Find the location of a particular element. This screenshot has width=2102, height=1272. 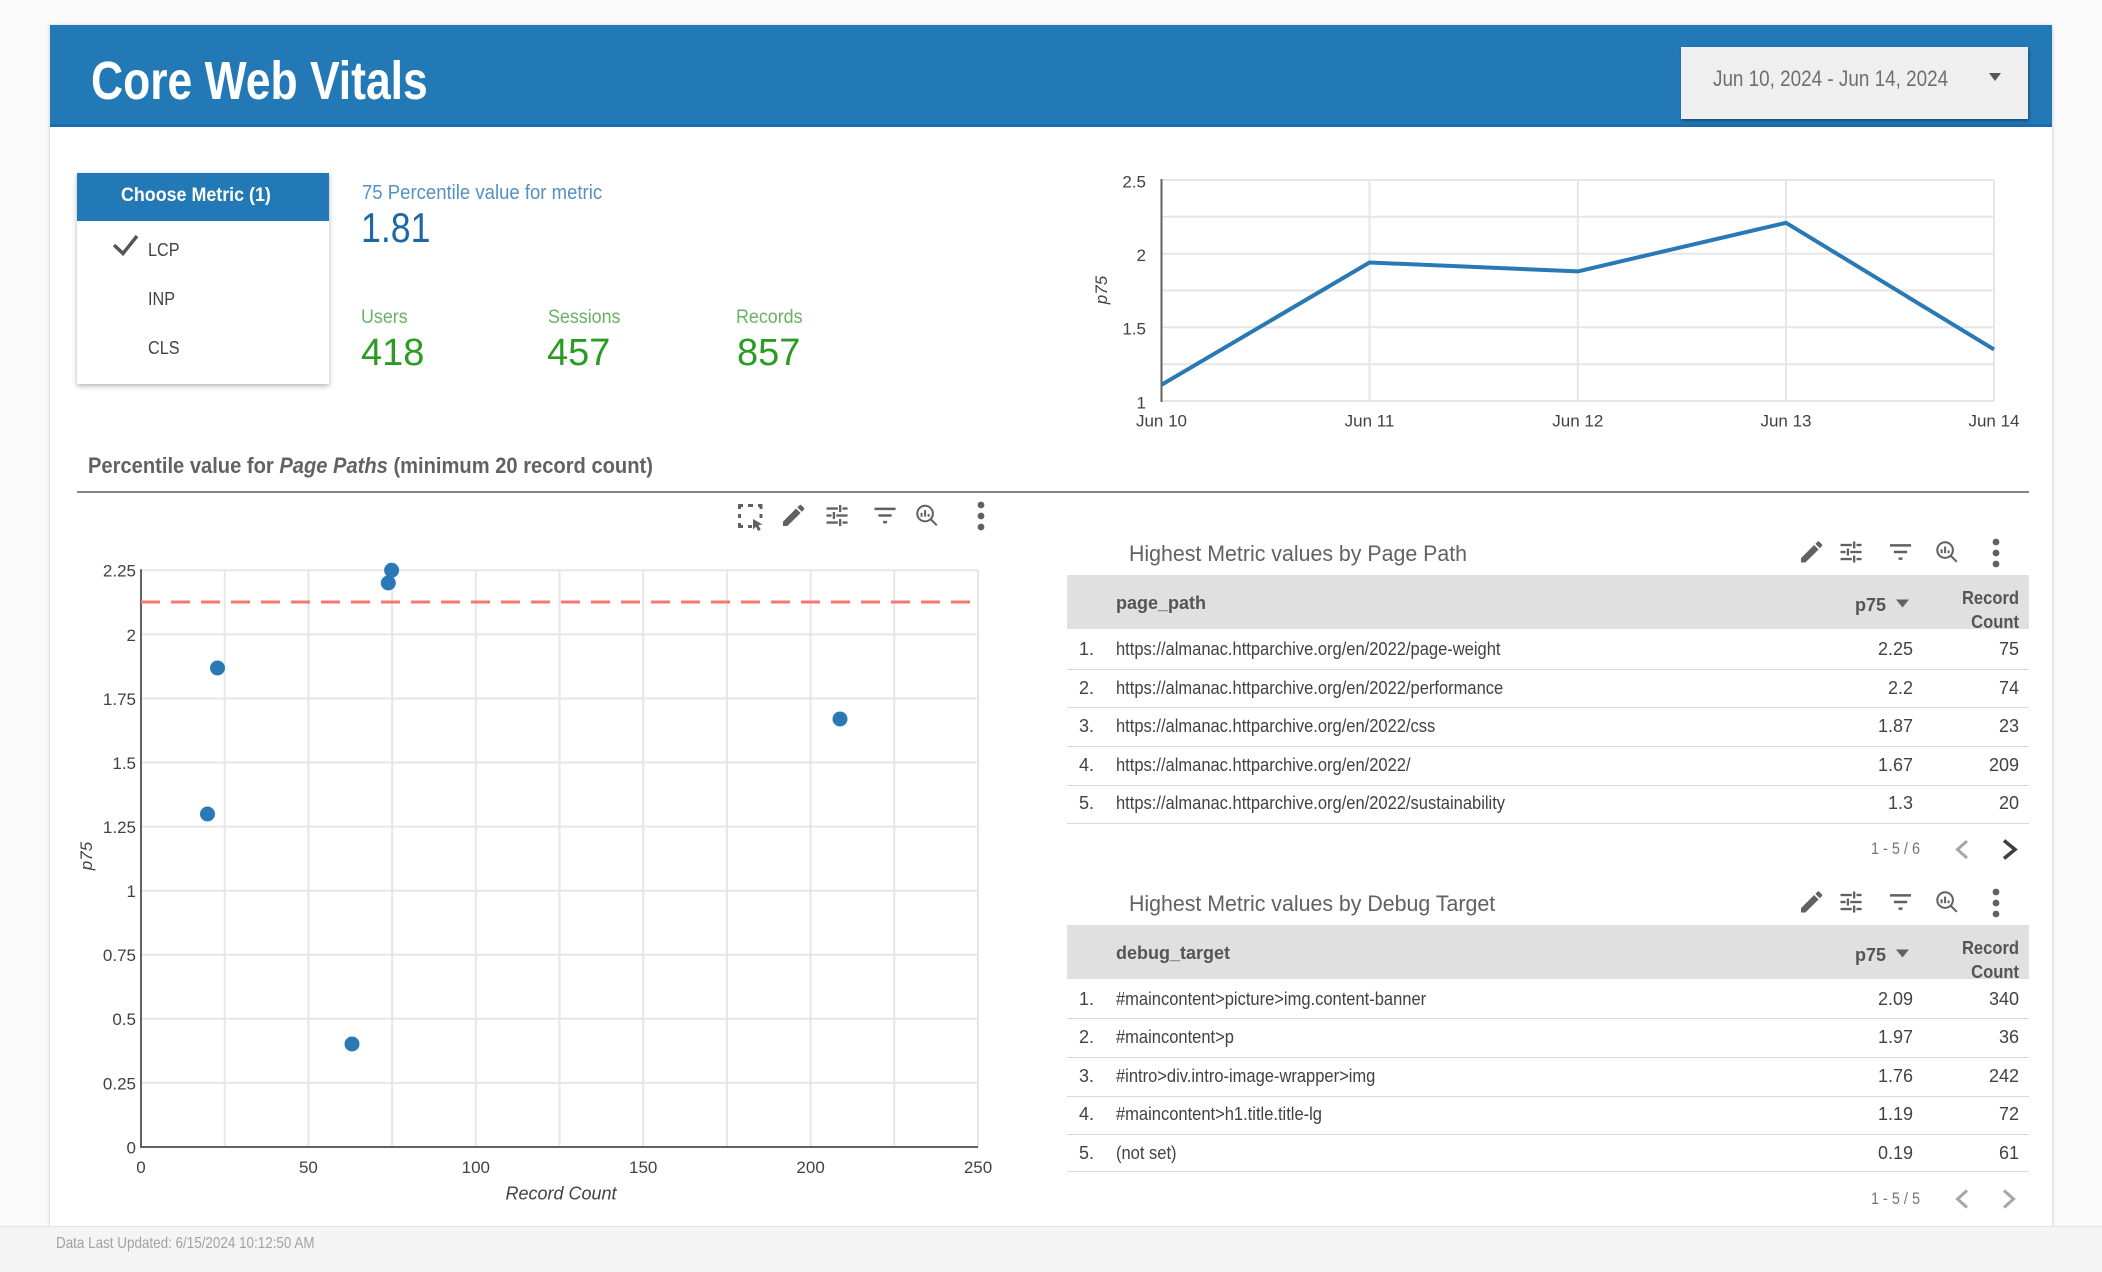

svg-text: 150 is located at coordinates (643, 1167).